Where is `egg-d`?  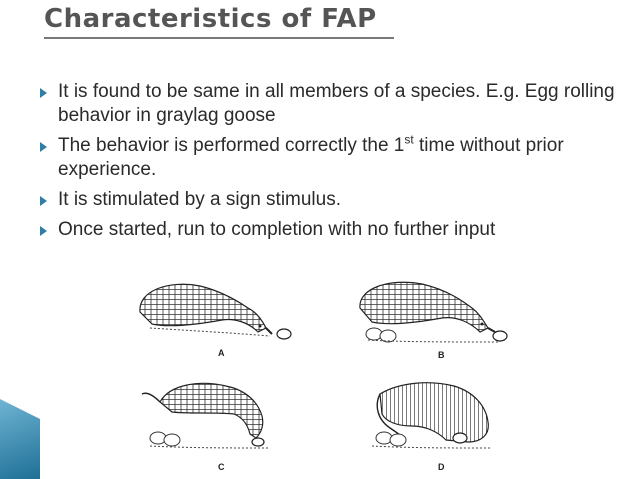
egg-d is located at coordinates (460, 438).